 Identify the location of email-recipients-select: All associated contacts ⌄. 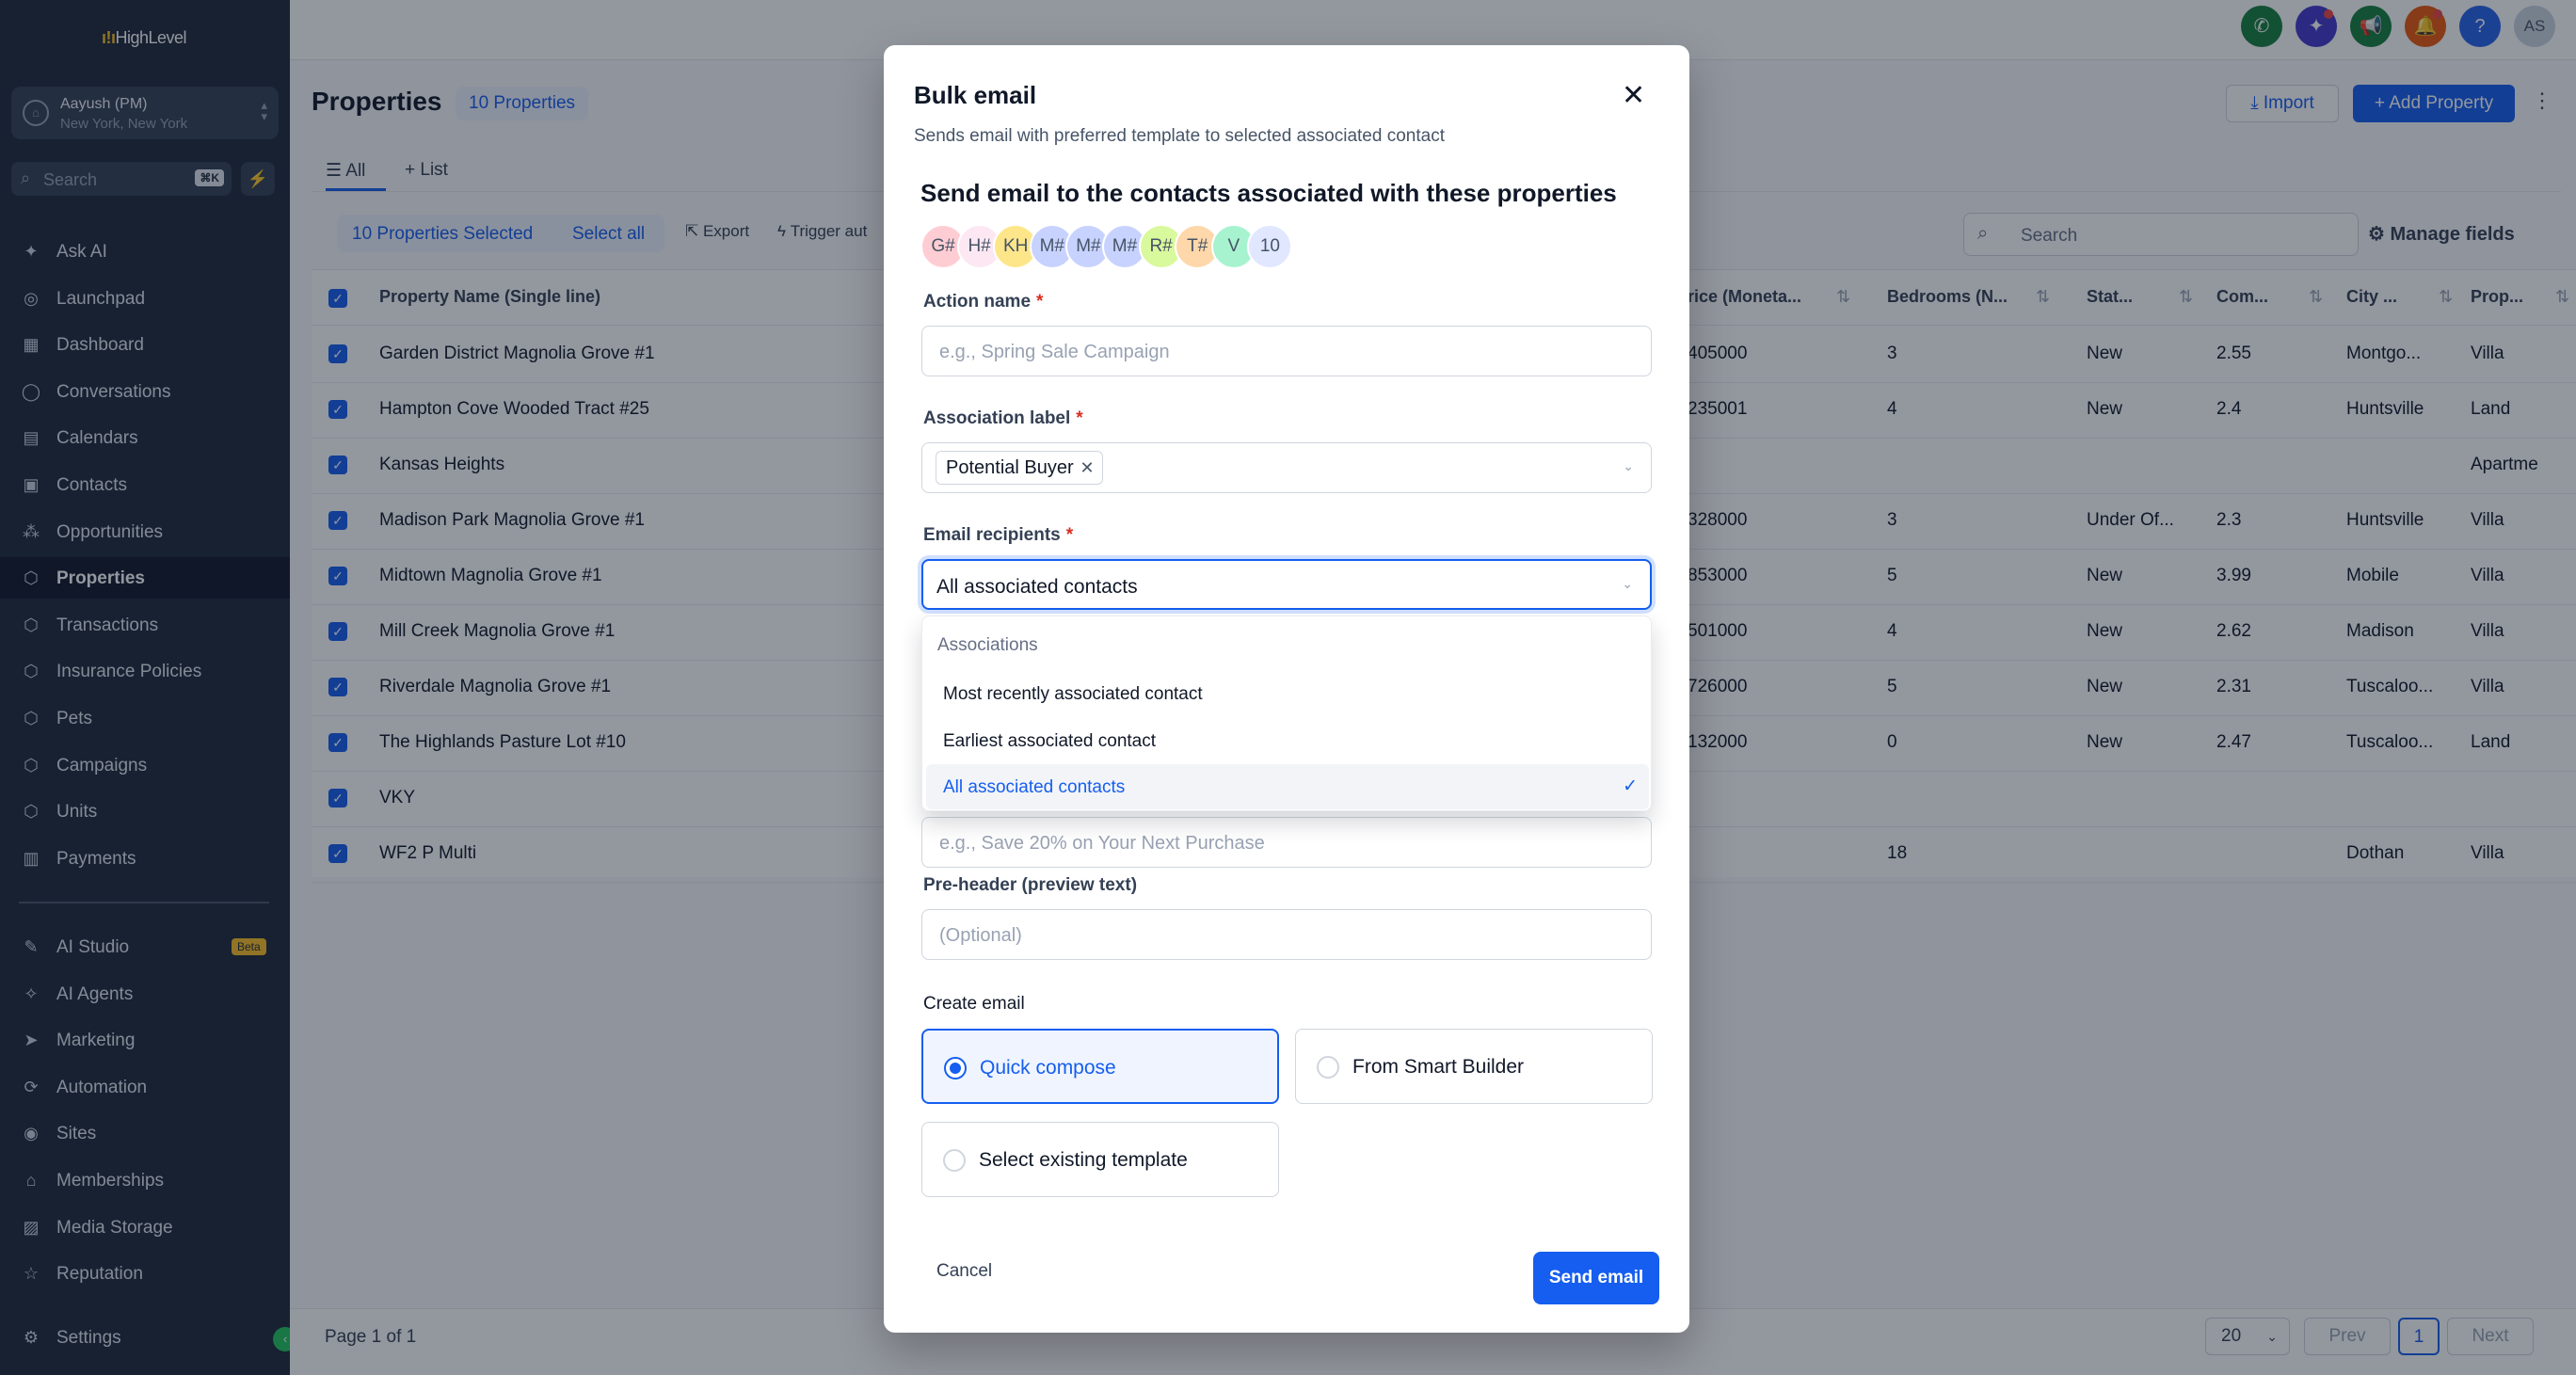
(1286, 584).